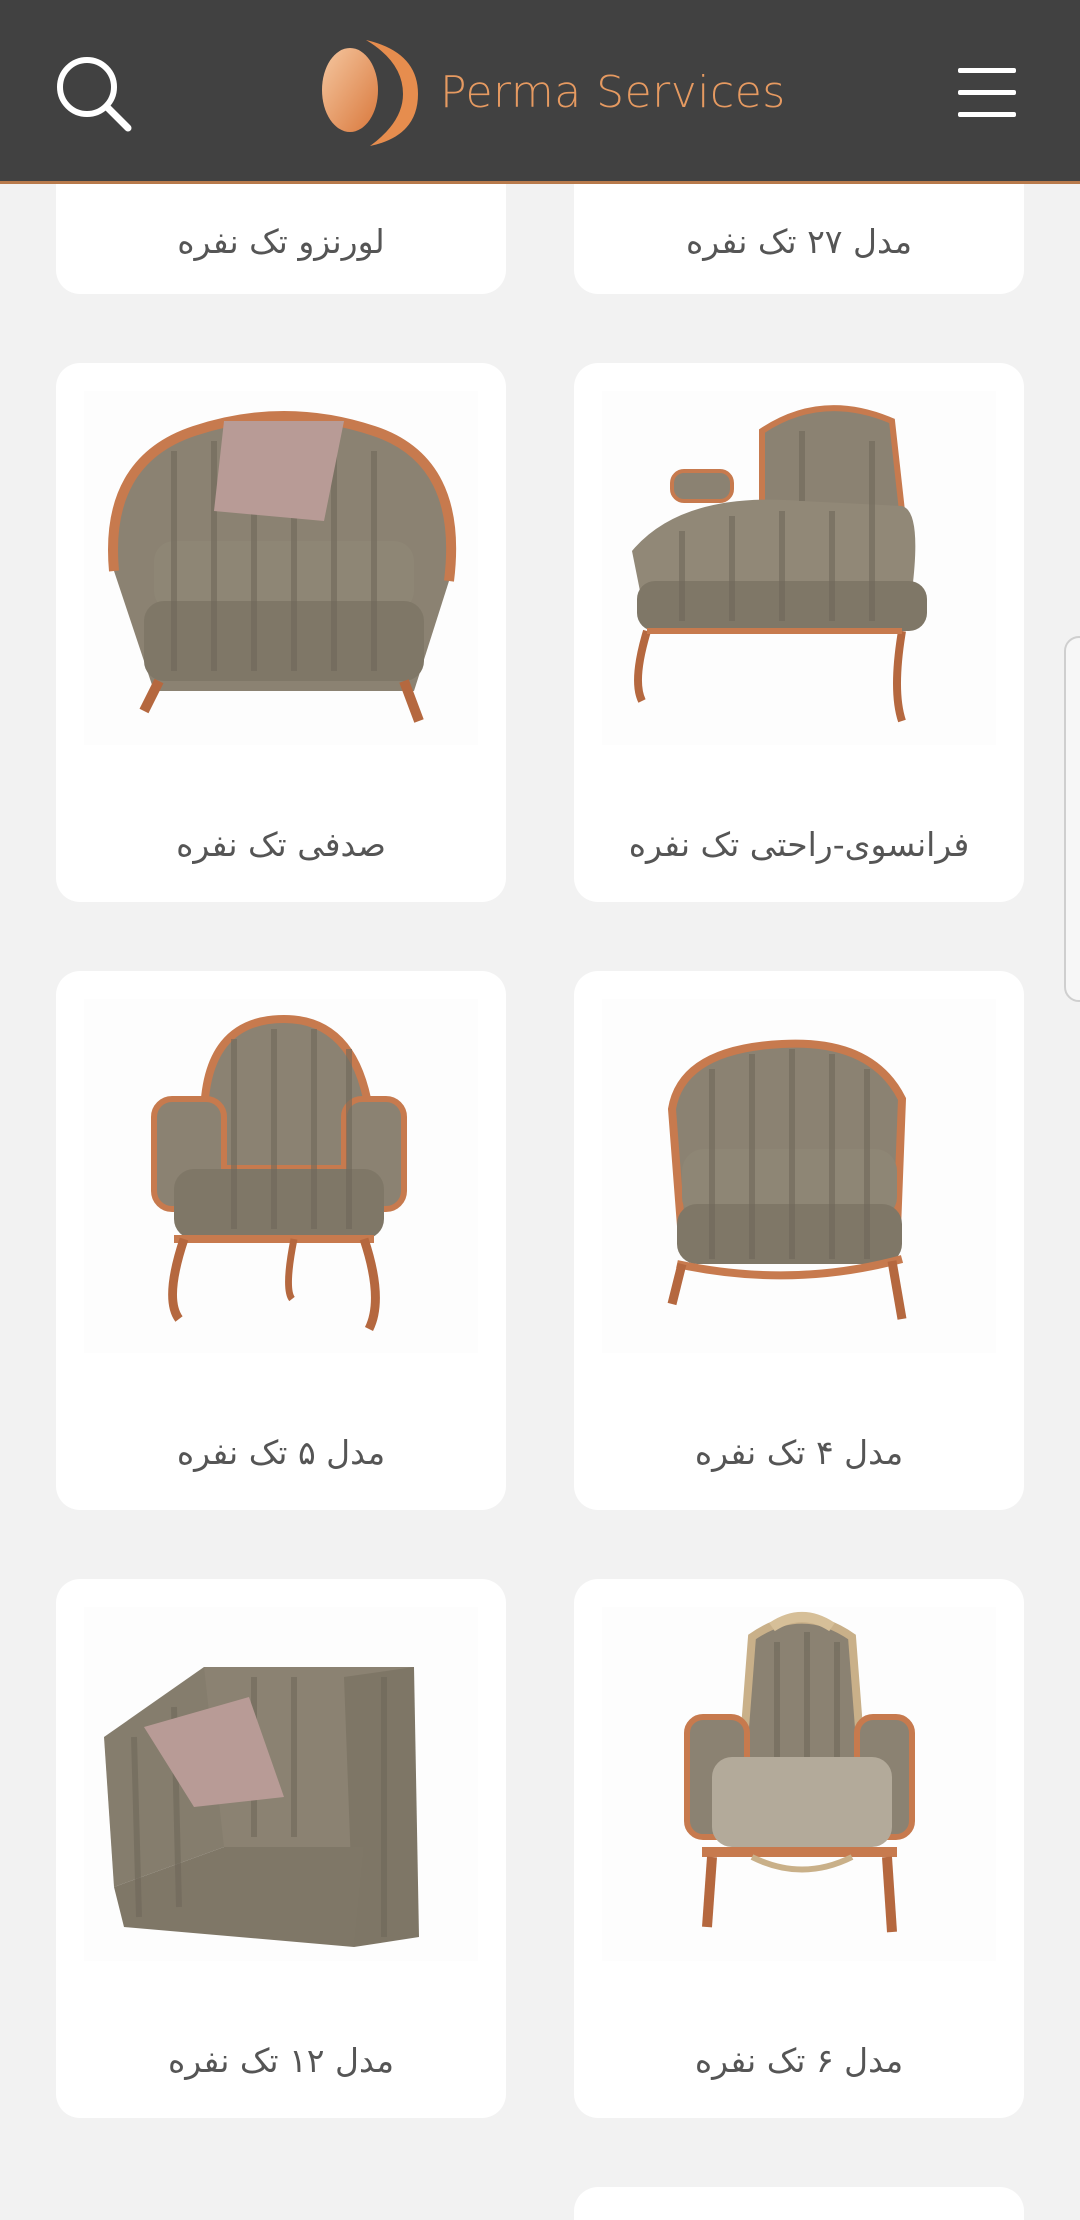 Image resolution: width=1080 pixels, height=2220 pixels. What do you see at coordinates (281, 568) in the screenshot?
I see `shell-armchair-image` at bounding box center [281, 568].